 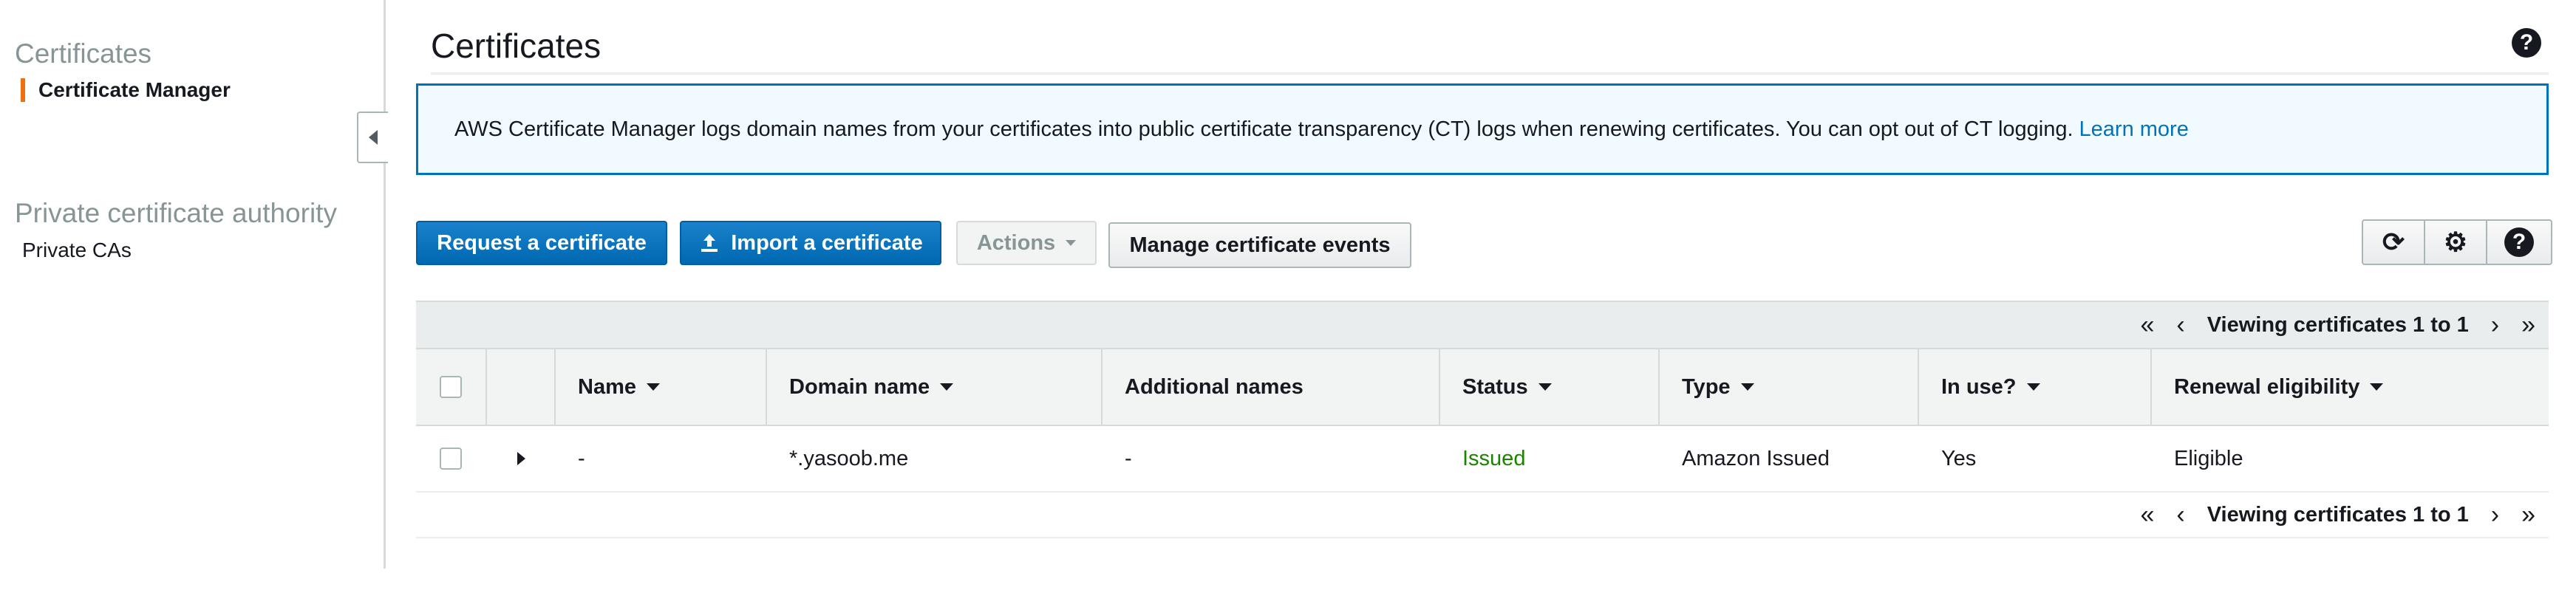 I want to click on column-header-renewal: Renewal eligibility, so click(x=2350, y=387).